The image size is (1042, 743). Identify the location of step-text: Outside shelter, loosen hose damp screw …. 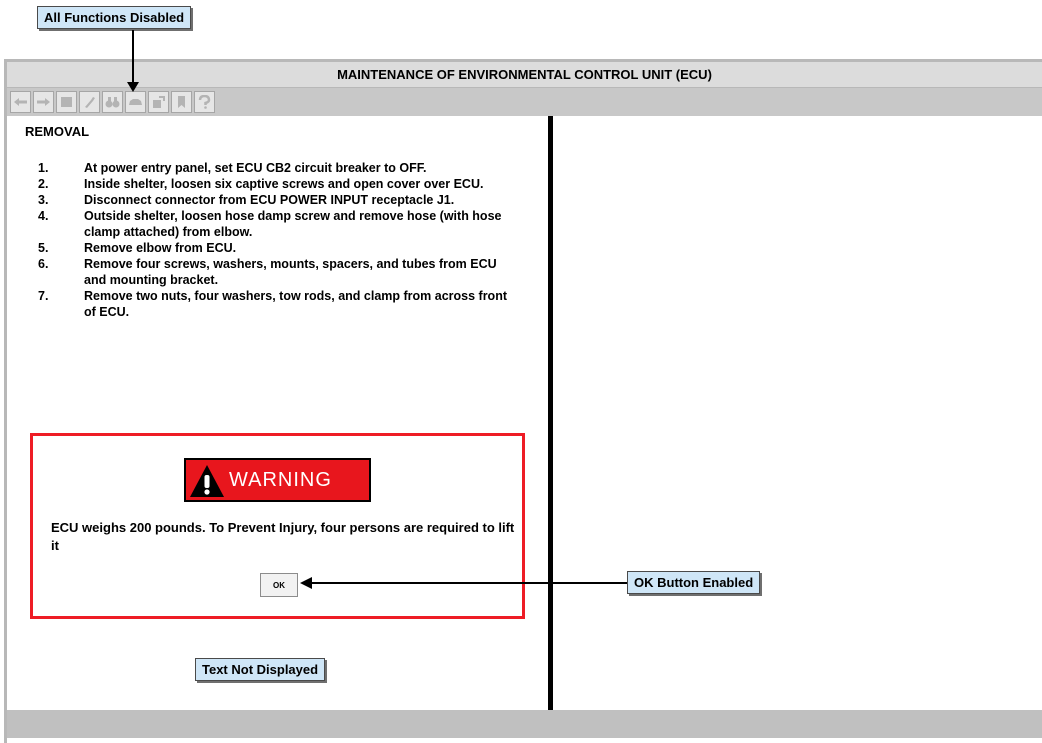
(293, 224).